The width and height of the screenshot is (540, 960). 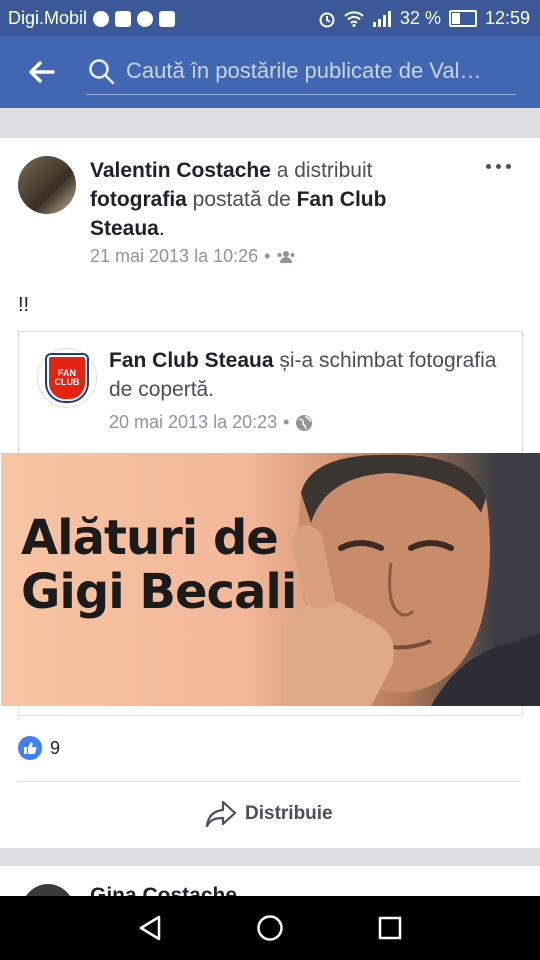 I want to click on circle-home-icon, so click(x=270, y=928).